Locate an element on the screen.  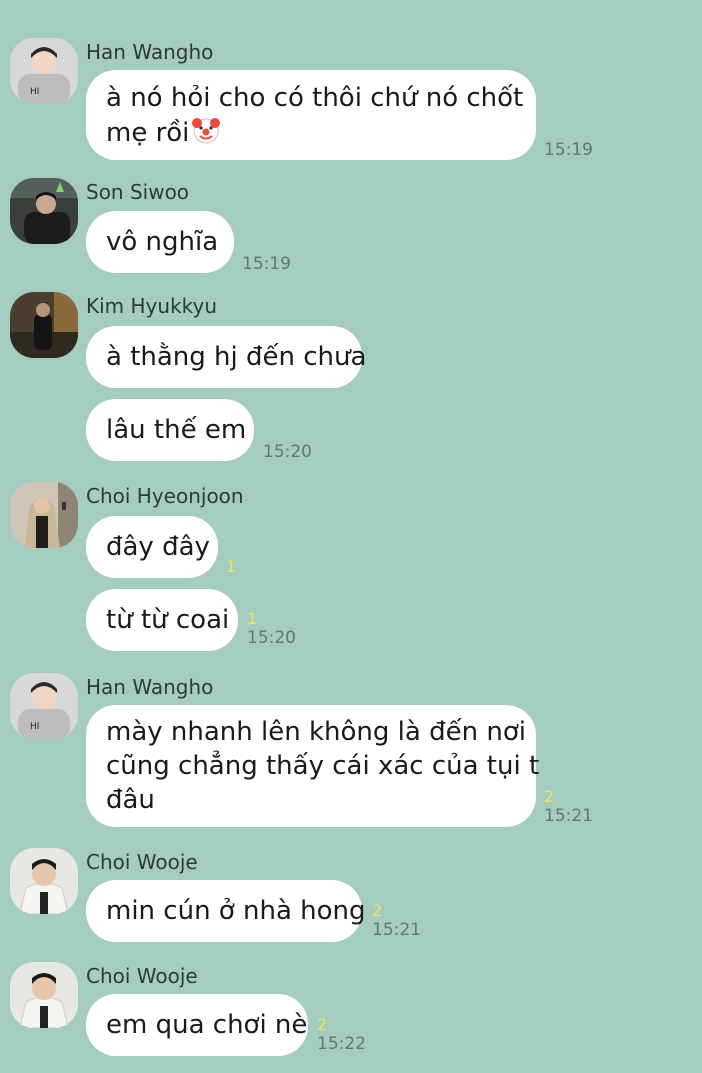
message-bubble: em qua chơi nè is located at coordinates (197, 1025).